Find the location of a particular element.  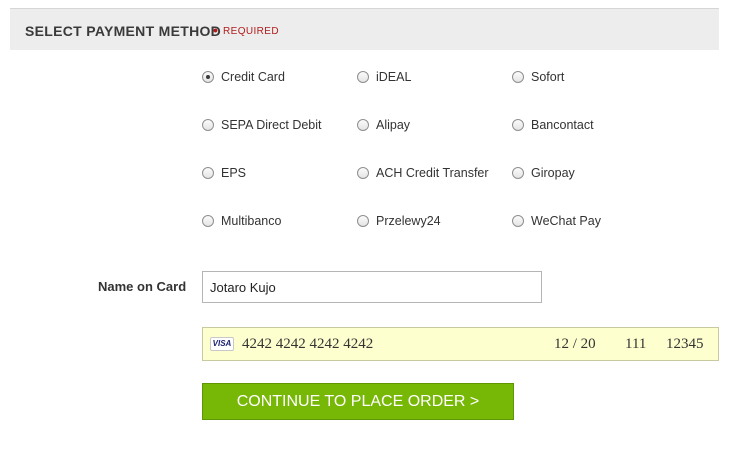

radio-giropay is located at coordinates (518, 173).